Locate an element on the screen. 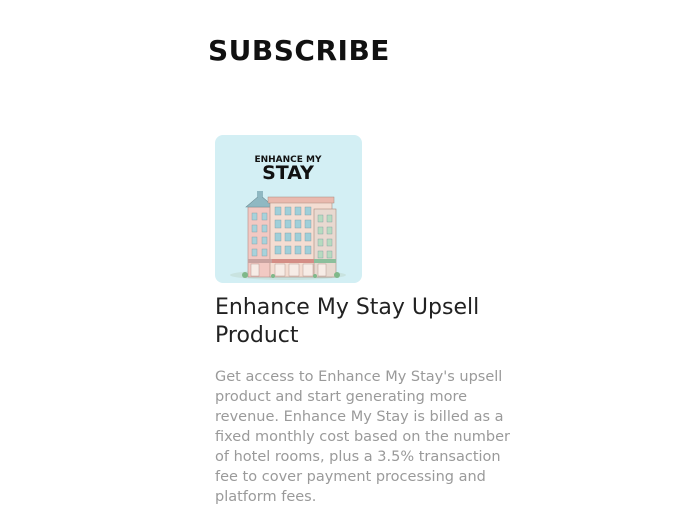  logo-line-2: STAY is located at coordinates (288, 173).